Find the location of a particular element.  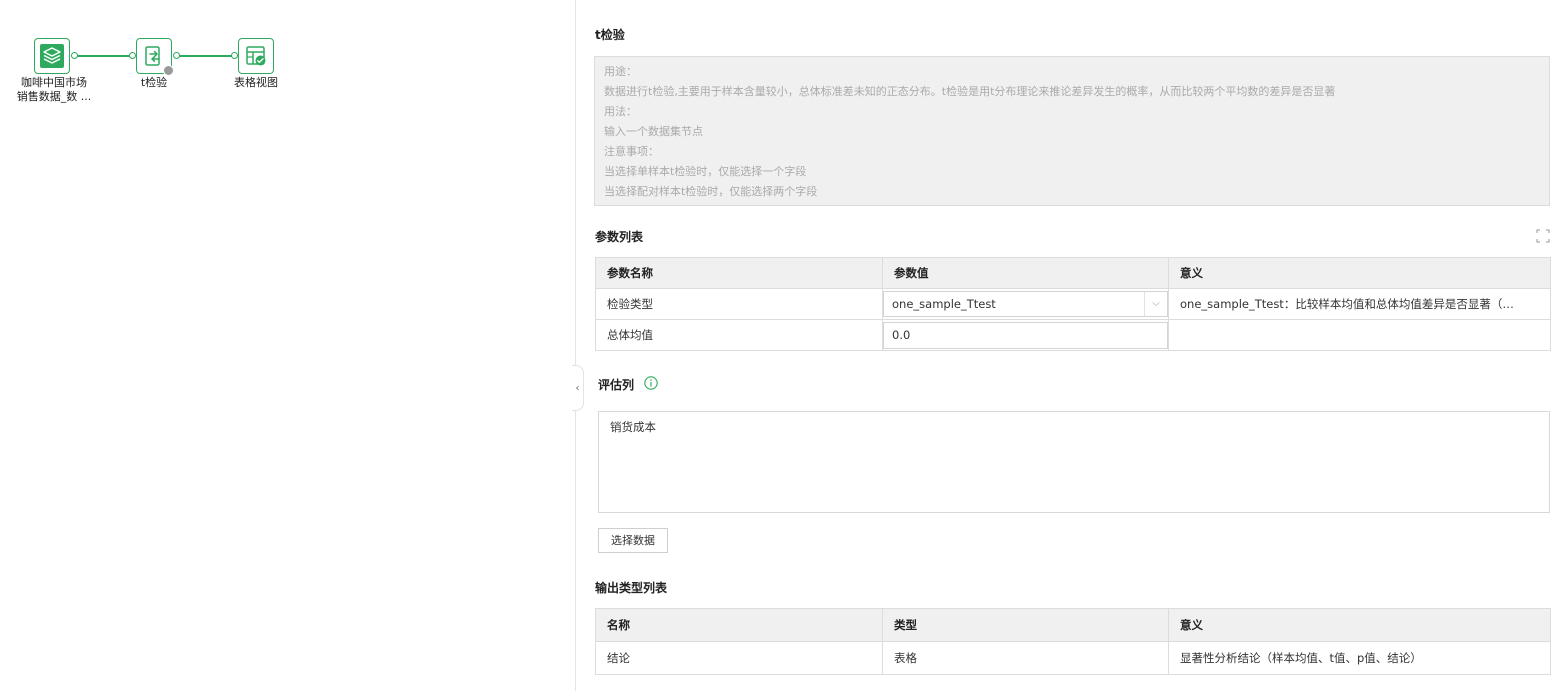

table-row: 结论 表格 显著性分析结论（样本均值、t值、p值、结论） is located at coordinates (1073, 658).